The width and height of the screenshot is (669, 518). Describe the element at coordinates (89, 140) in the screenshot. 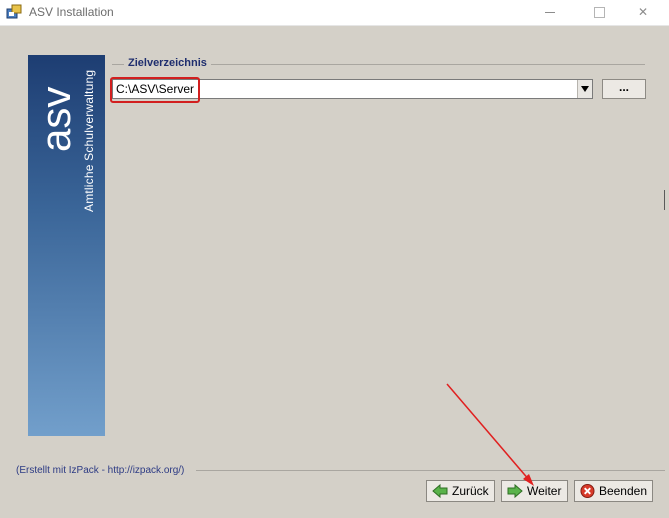

I see `banner-vertical-text: Amtliche Schulverwaltung` at that location.